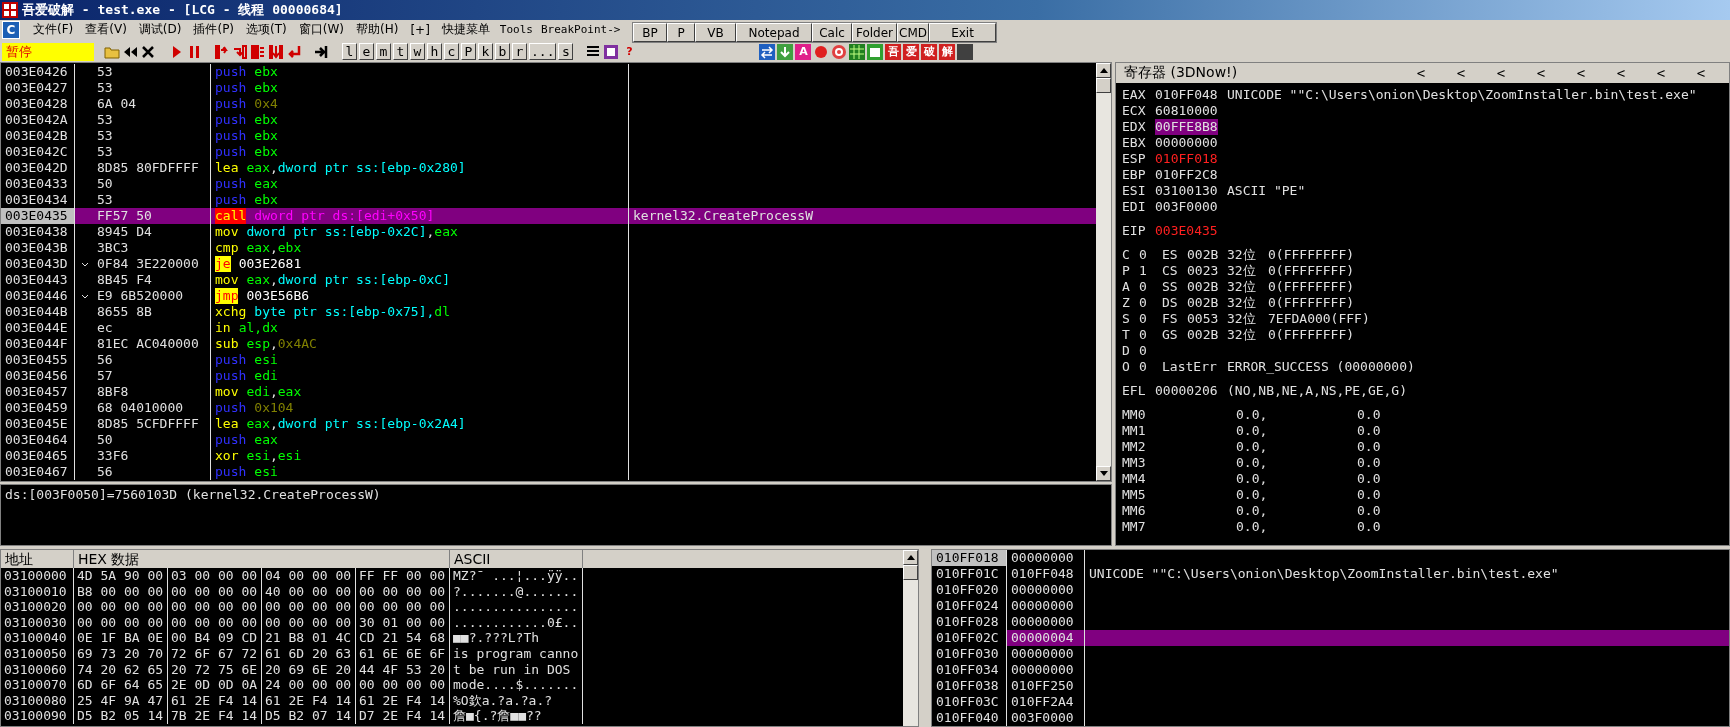  I want to click on goto-icon, so click(322, 51).